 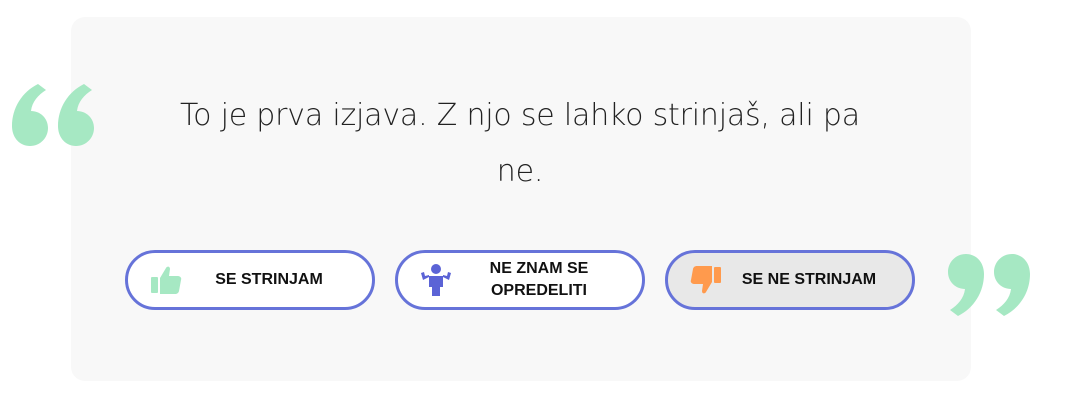 What do you see at coordinates (166, 280) in the screenshot?
I see `thumbs-up-icon` at bounding box center [166, 280].